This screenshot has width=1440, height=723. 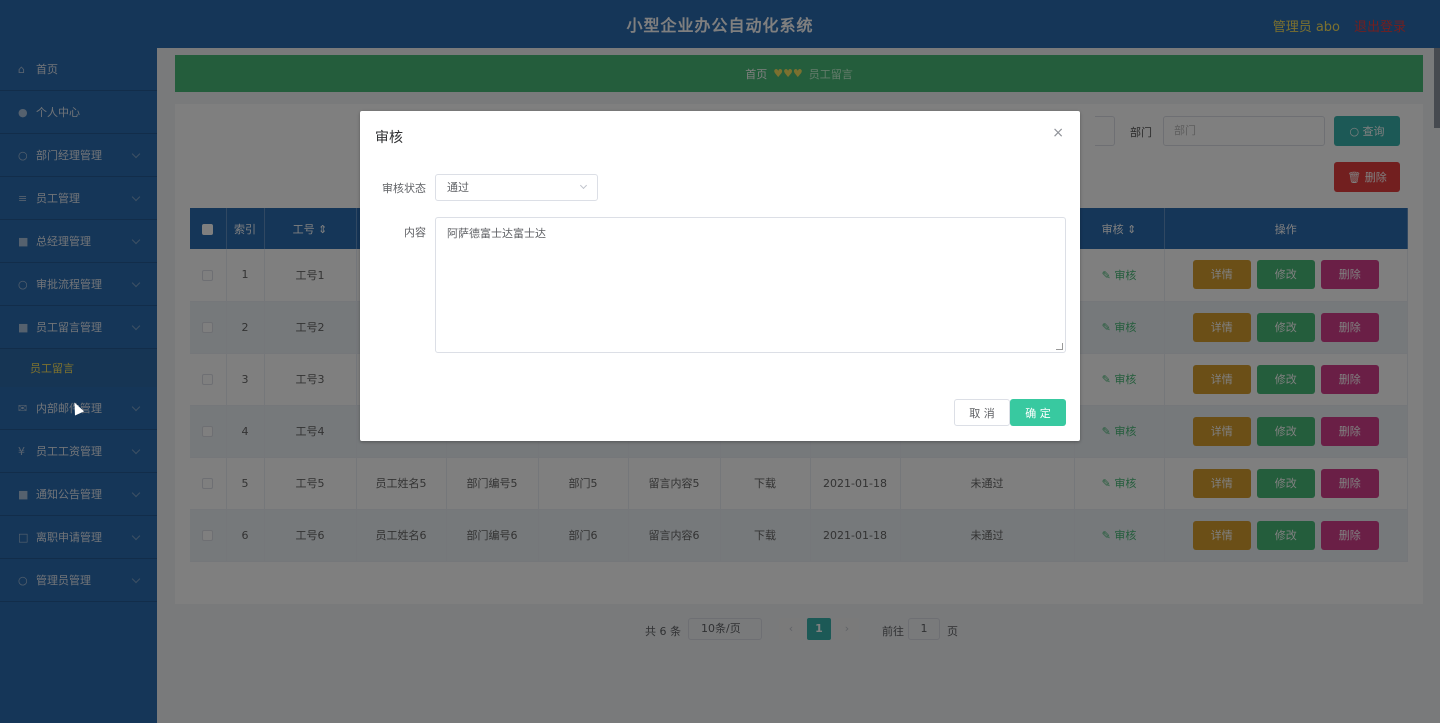 What do you see at coordinates (583, 185) in the screenshot?
I see `chevron-down-icon` at bounding box center [583, 185].